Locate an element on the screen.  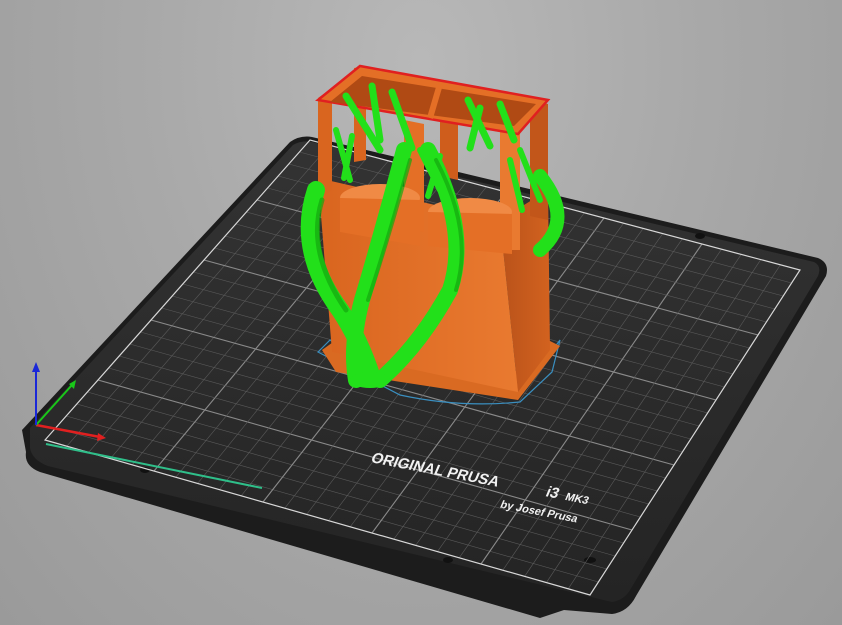
support-foot is located at coordinates (370, 380).